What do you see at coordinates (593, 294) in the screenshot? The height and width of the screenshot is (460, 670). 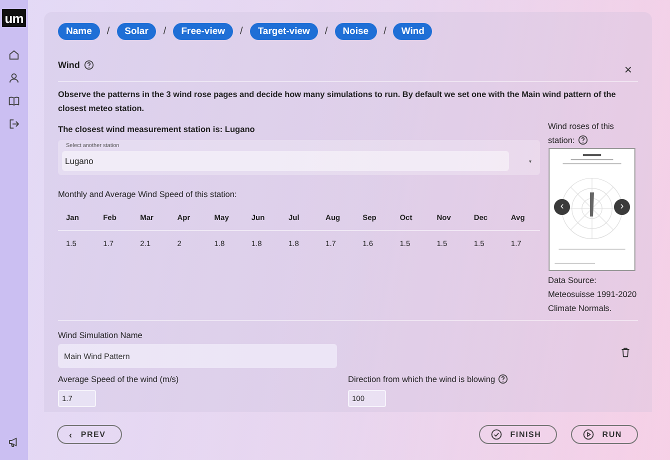 I see `data-source-text: Data Source: Meteosuisse 1991-2020 Climate Normals.` at bounding box center [593, 294].